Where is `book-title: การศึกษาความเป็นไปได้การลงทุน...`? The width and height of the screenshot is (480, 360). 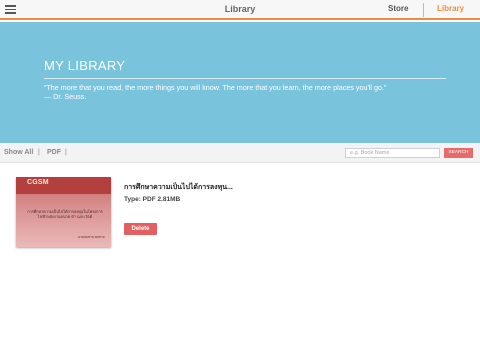
book-title: การศึกษาความเป็นไปได้การลงทุน... is located at coordinates (178, 187).